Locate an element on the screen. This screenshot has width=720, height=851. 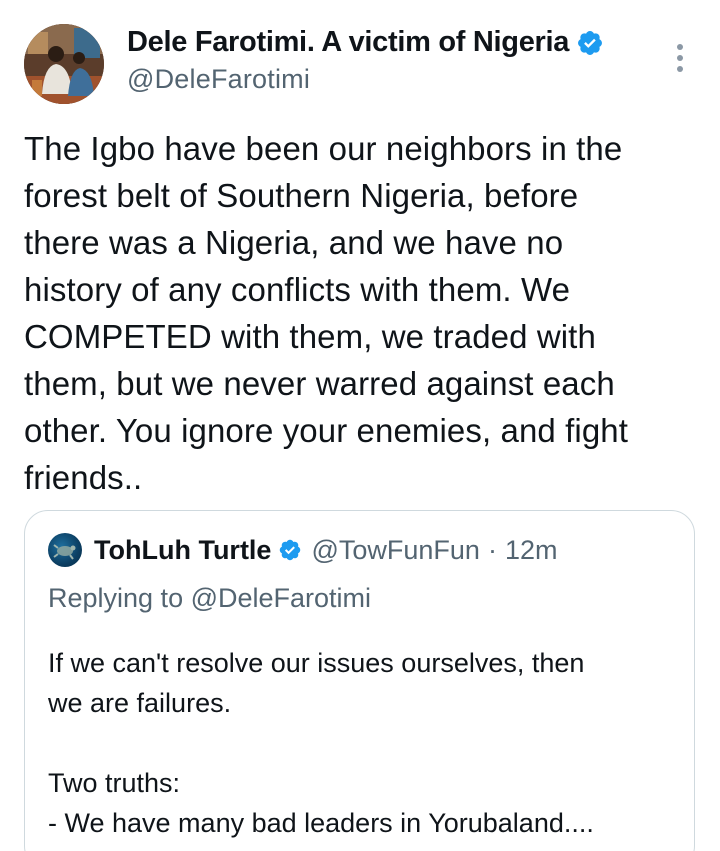
quoted-tweet-timestamp: 12m is located at coordinates (531, 550).